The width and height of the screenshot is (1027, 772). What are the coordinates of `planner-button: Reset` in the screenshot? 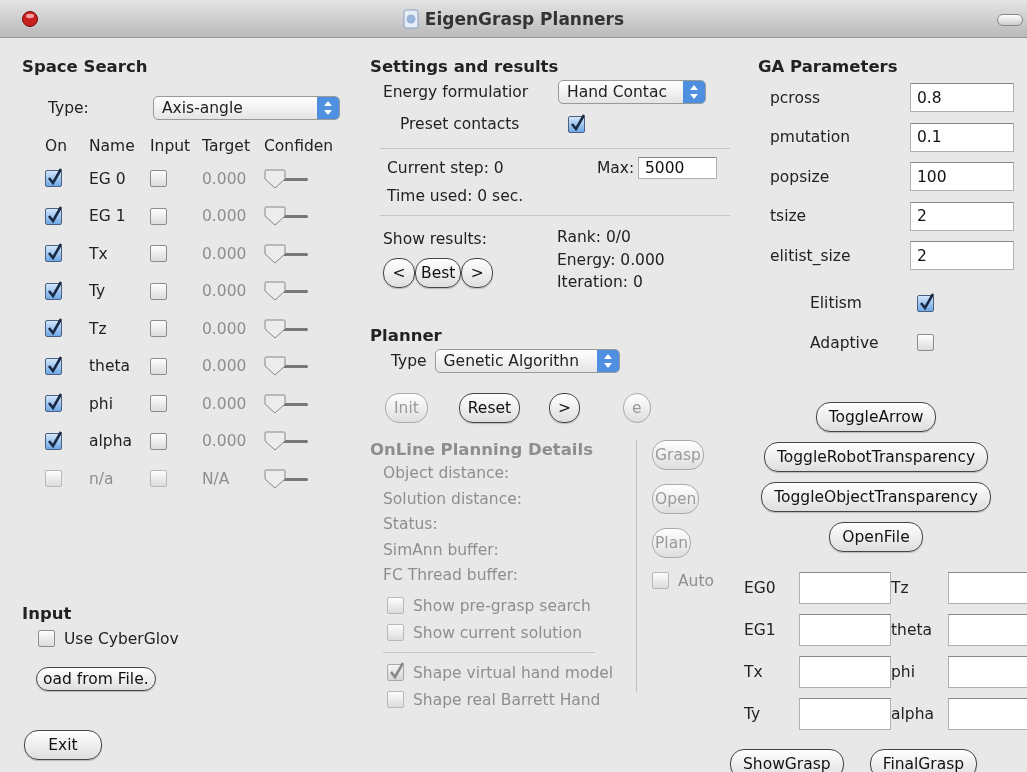 It's located at (489, 407).